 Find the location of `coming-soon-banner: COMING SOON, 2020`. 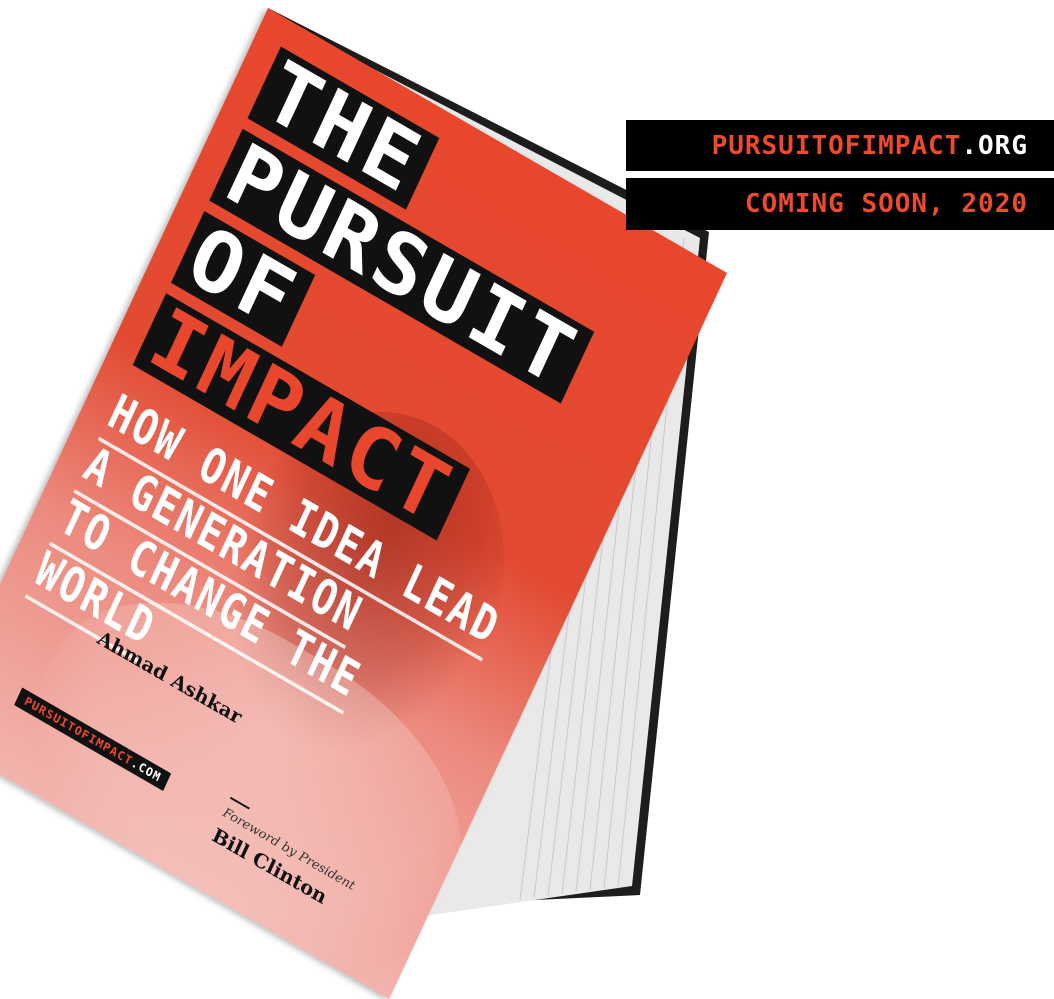

coming-soon-banner: COMING SOON, 2020 is located at coordinates (840, 204).